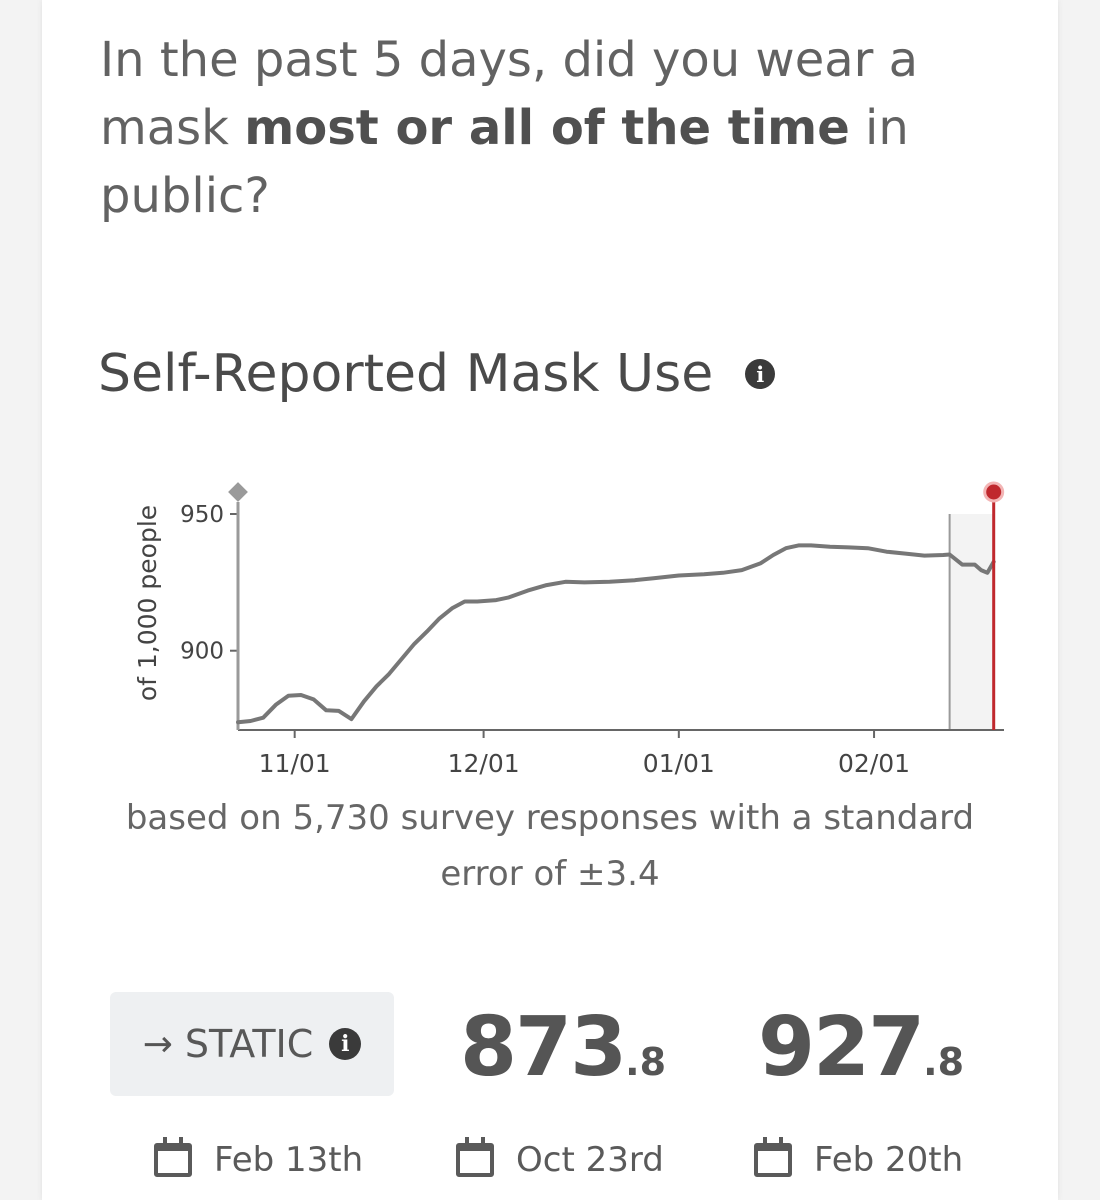  I want to click on chart-title: Self-Reported Mask Use i, so click(437, 374).